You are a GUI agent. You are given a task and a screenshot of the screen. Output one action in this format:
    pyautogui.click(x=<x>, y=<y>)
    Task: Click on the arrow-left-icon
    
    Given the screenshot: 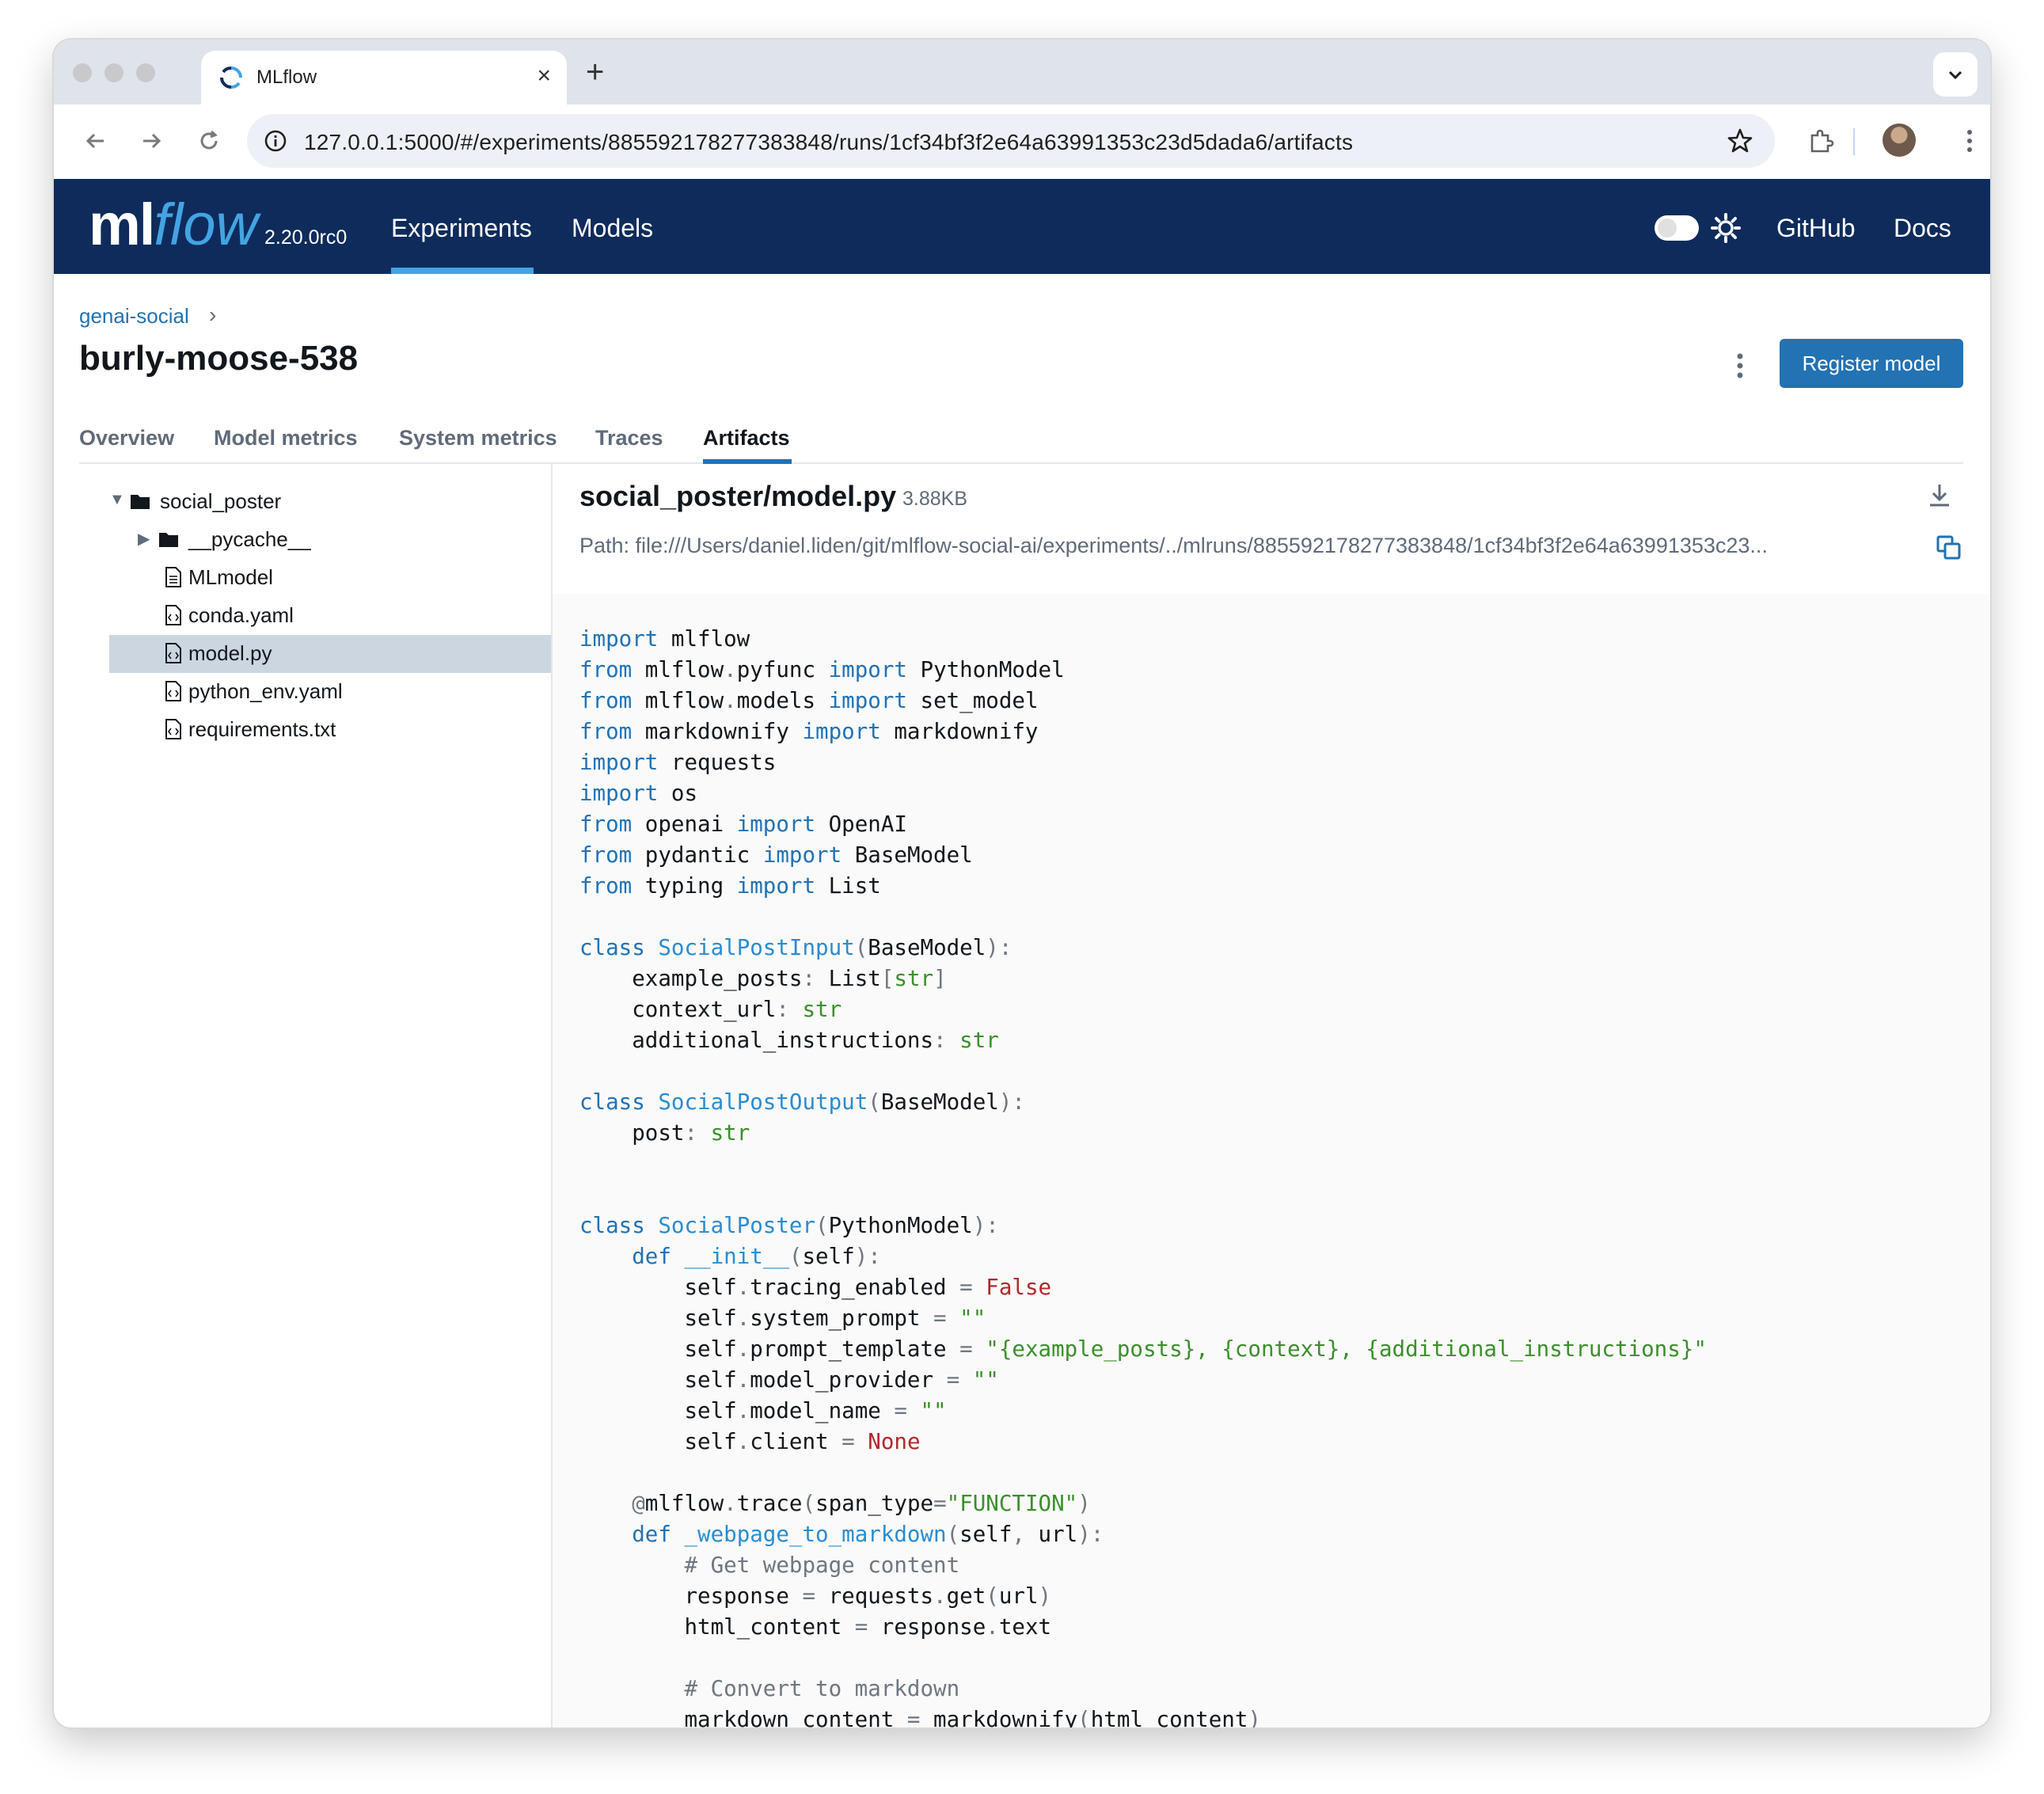 What is the action you would take?
    pyautogui.click(x=94, y=141)
    